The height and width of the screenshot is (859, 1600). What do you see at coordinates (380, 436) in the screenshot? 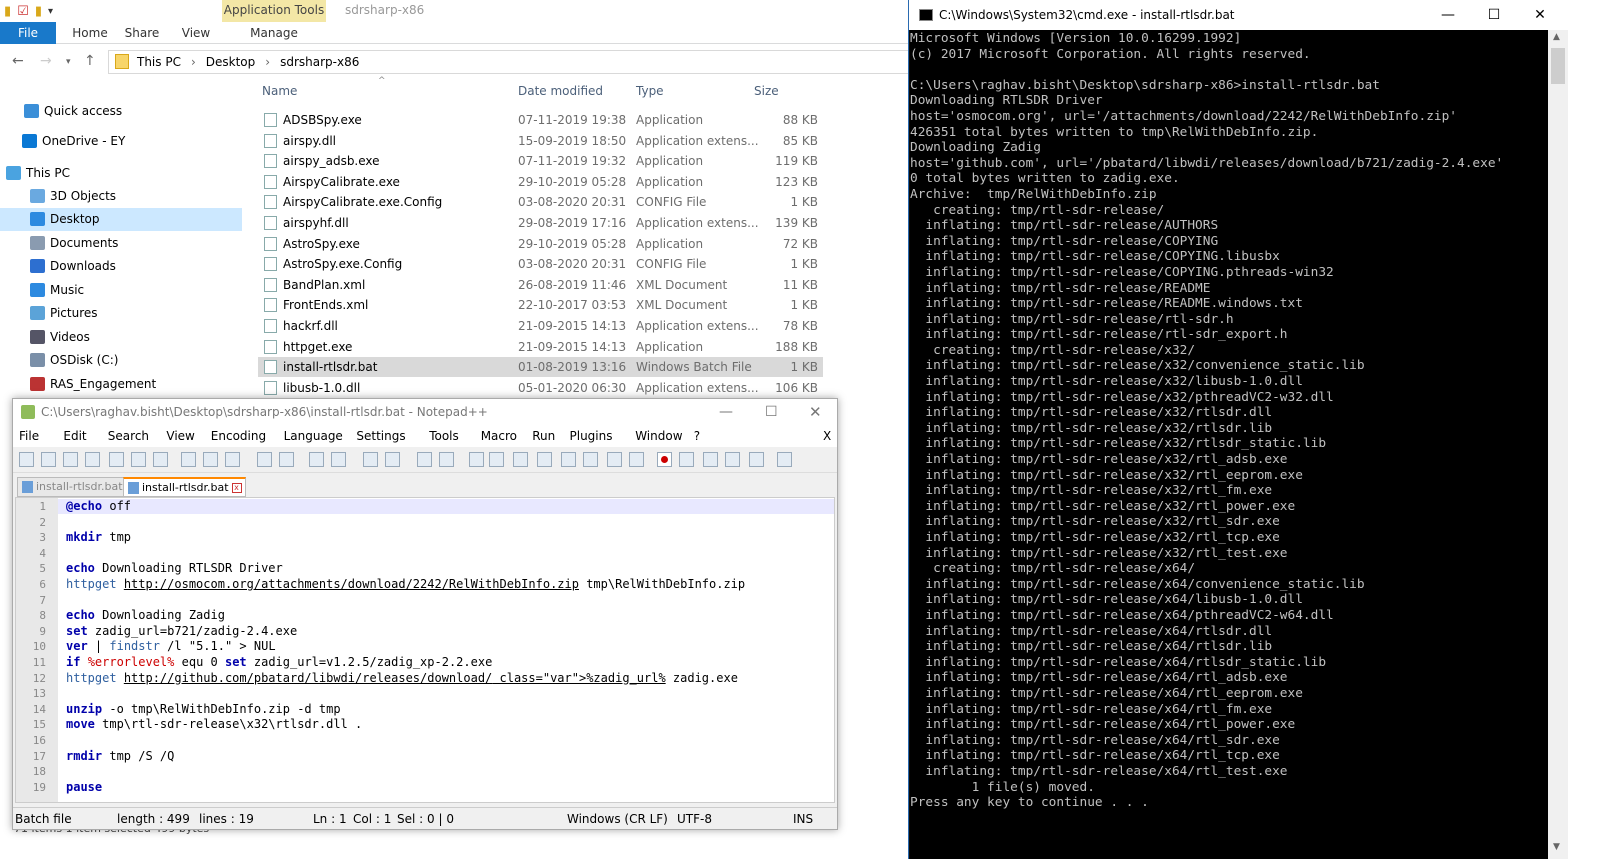
I see `menu-settings: Settings` at bounding box center [380, 436].